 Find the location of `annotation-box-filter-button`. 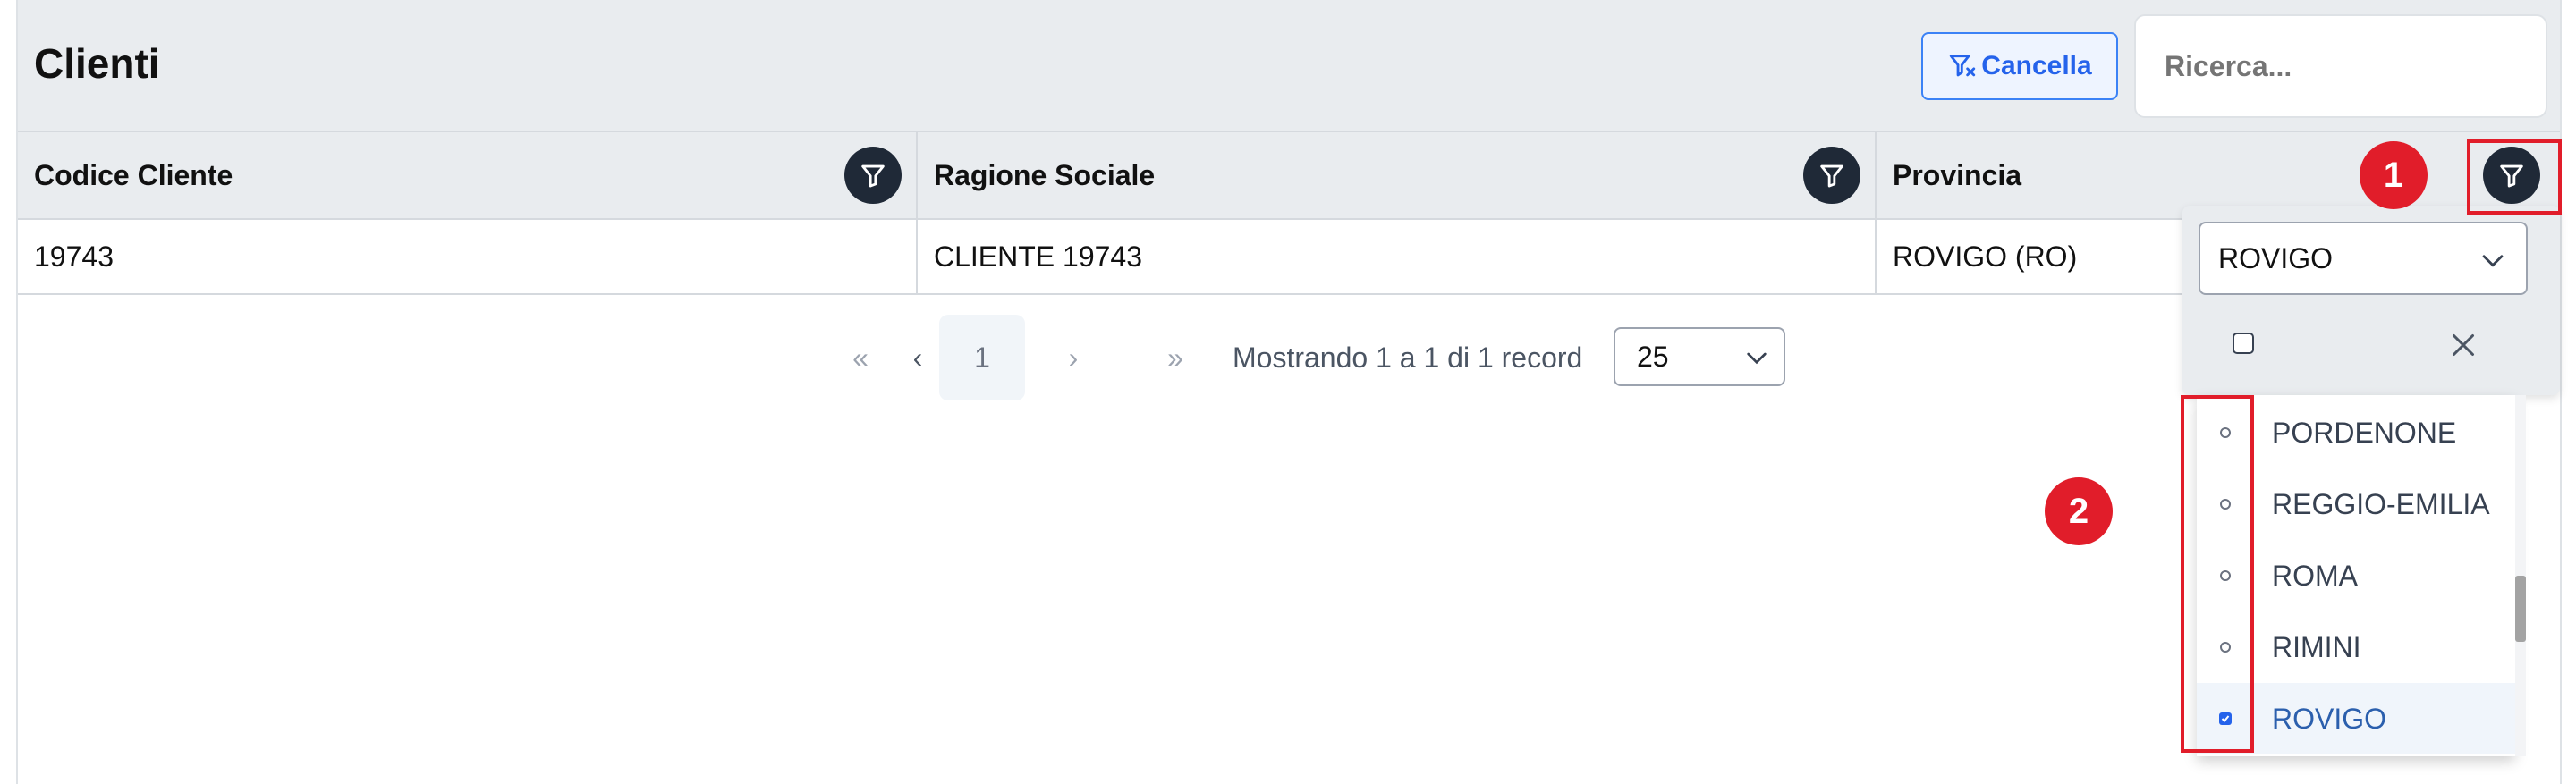

annotation-box-filter-button is located at coordinates (2514, 177).